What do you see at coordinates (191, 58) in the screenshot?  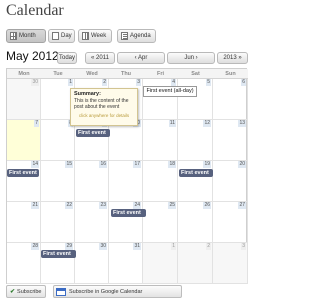 I see `next-month-button: Jun ›` at bounding box center [191, 58].